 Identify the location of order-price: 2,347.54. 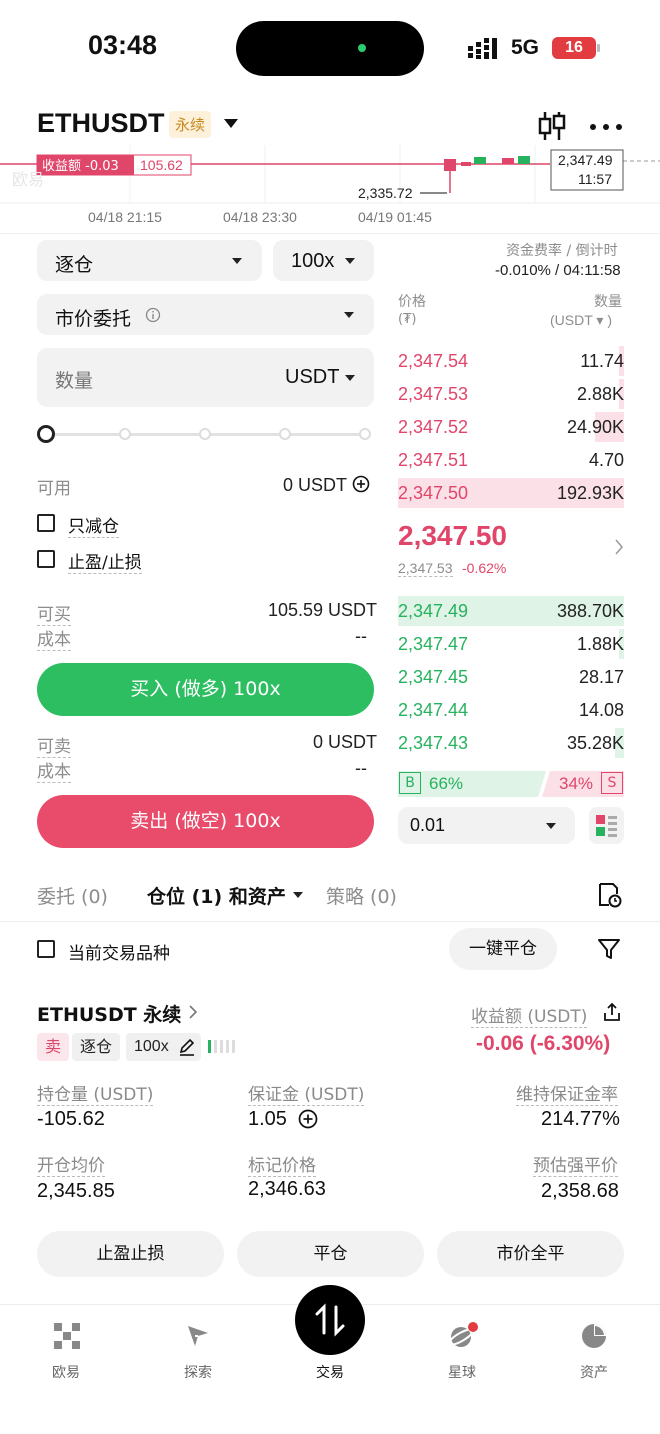
(433, 361).